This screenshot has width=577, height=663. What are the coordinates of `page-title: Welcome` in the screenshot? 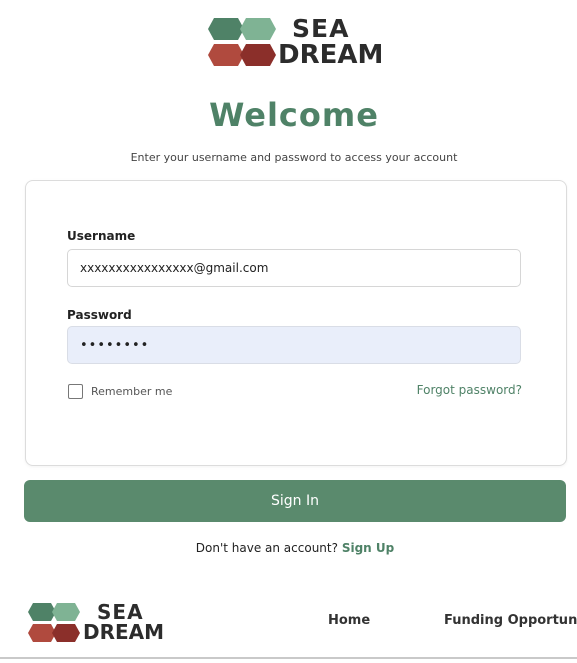 It's located at (294, 115).